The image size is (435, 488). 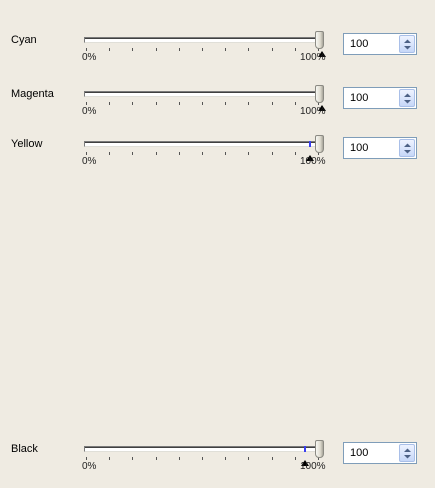 I want to click on magenta-label: Magenta, so click(x=32, y=94).